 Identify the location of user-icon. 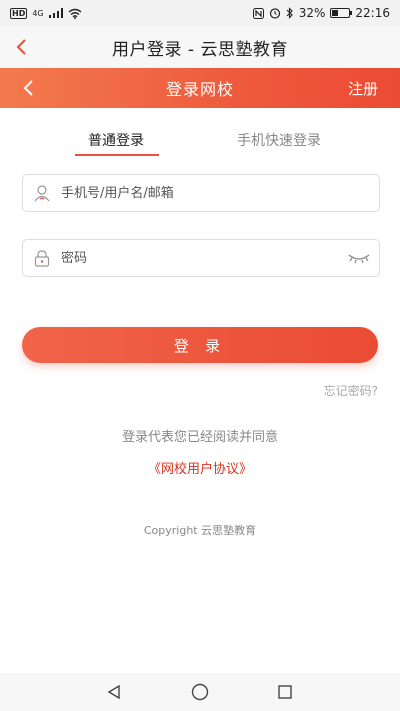
(42, 193).